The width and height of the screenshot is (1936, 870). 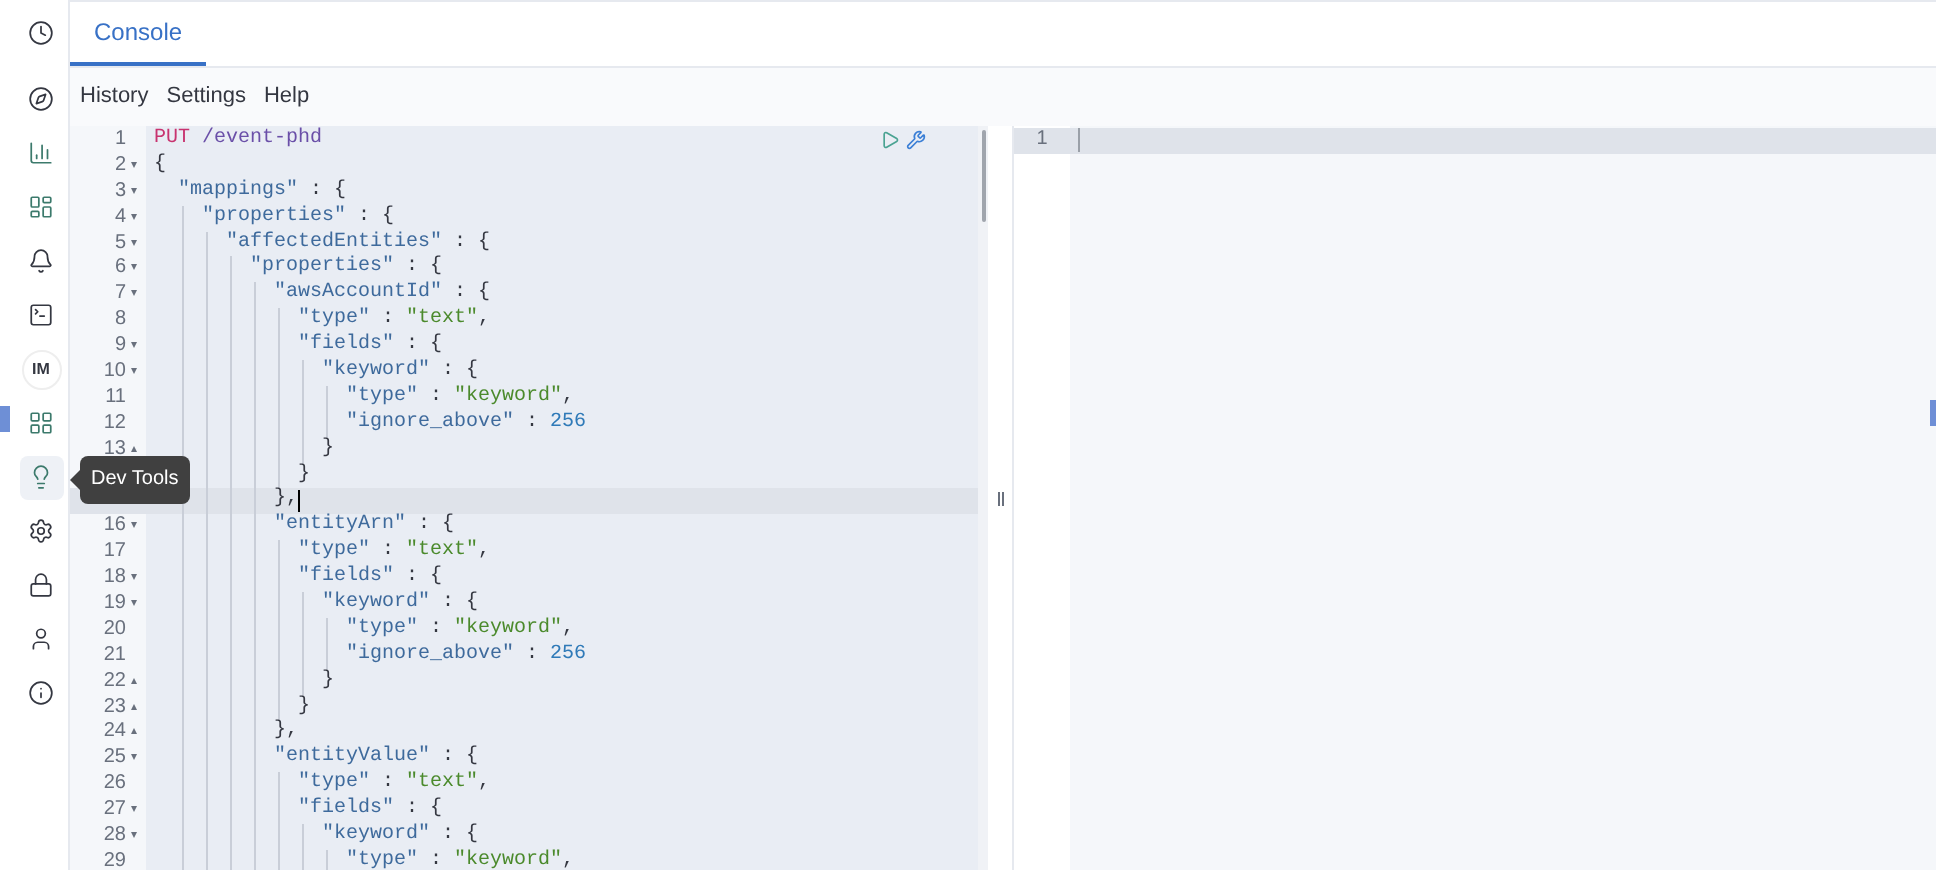 What do you see at coordinates (262, 192) in the screenshot?
I see `code-line: "mappings" : {` at bounding box center [262, 192].